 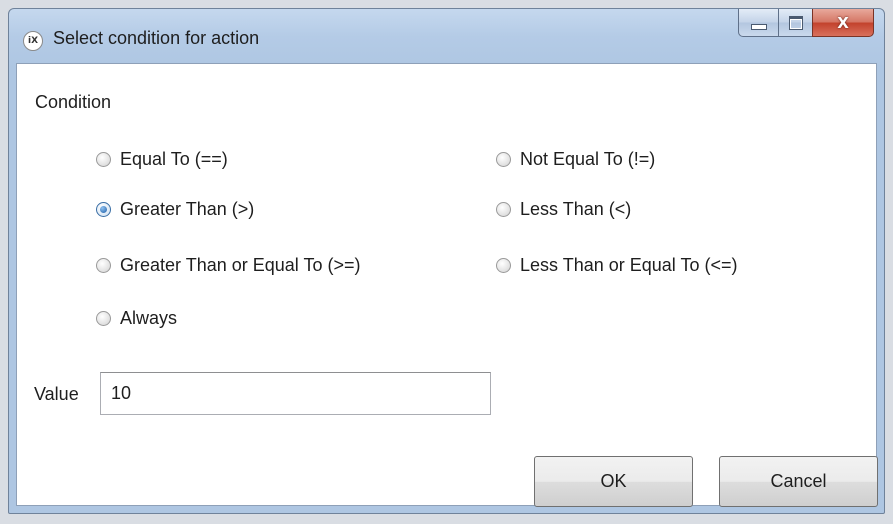 I want to click on radio-less-than-or-equal-label: Less Than or Equal To (<=), so click(x=629, y=265).